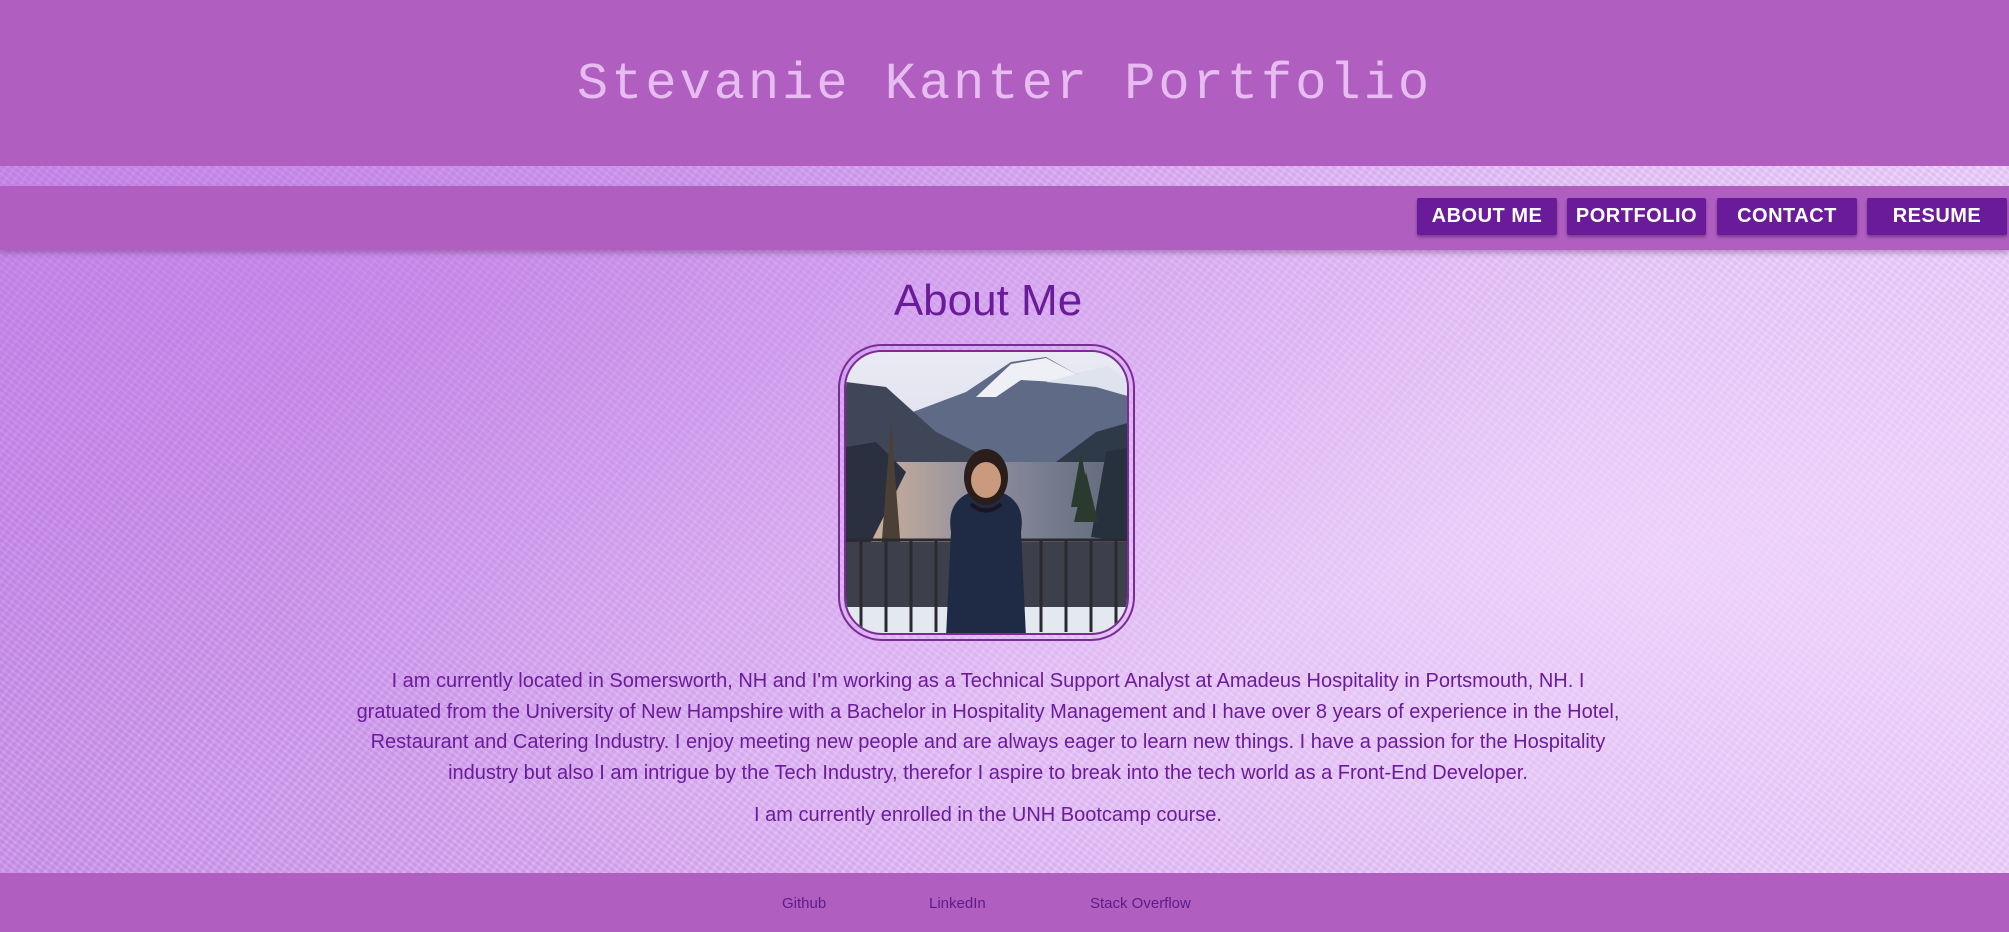 The width and height of the screenshot is (2009, 932). What do you see at coordinates (1487, 216) in the screenshot?
I see `nav-about-button: ABOUT ME` at bounding box center [1487, 216].